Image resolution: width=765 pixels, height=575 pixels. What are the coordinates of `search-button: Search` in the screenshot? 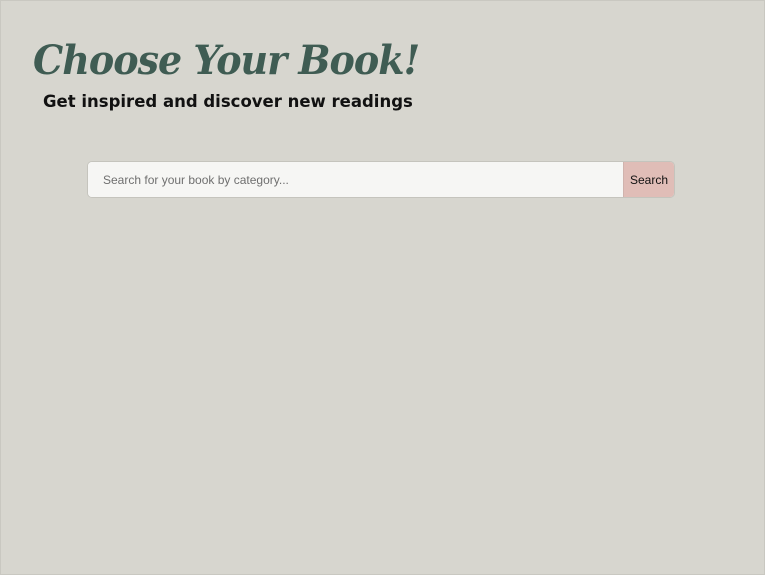 It's located at (648, 179).